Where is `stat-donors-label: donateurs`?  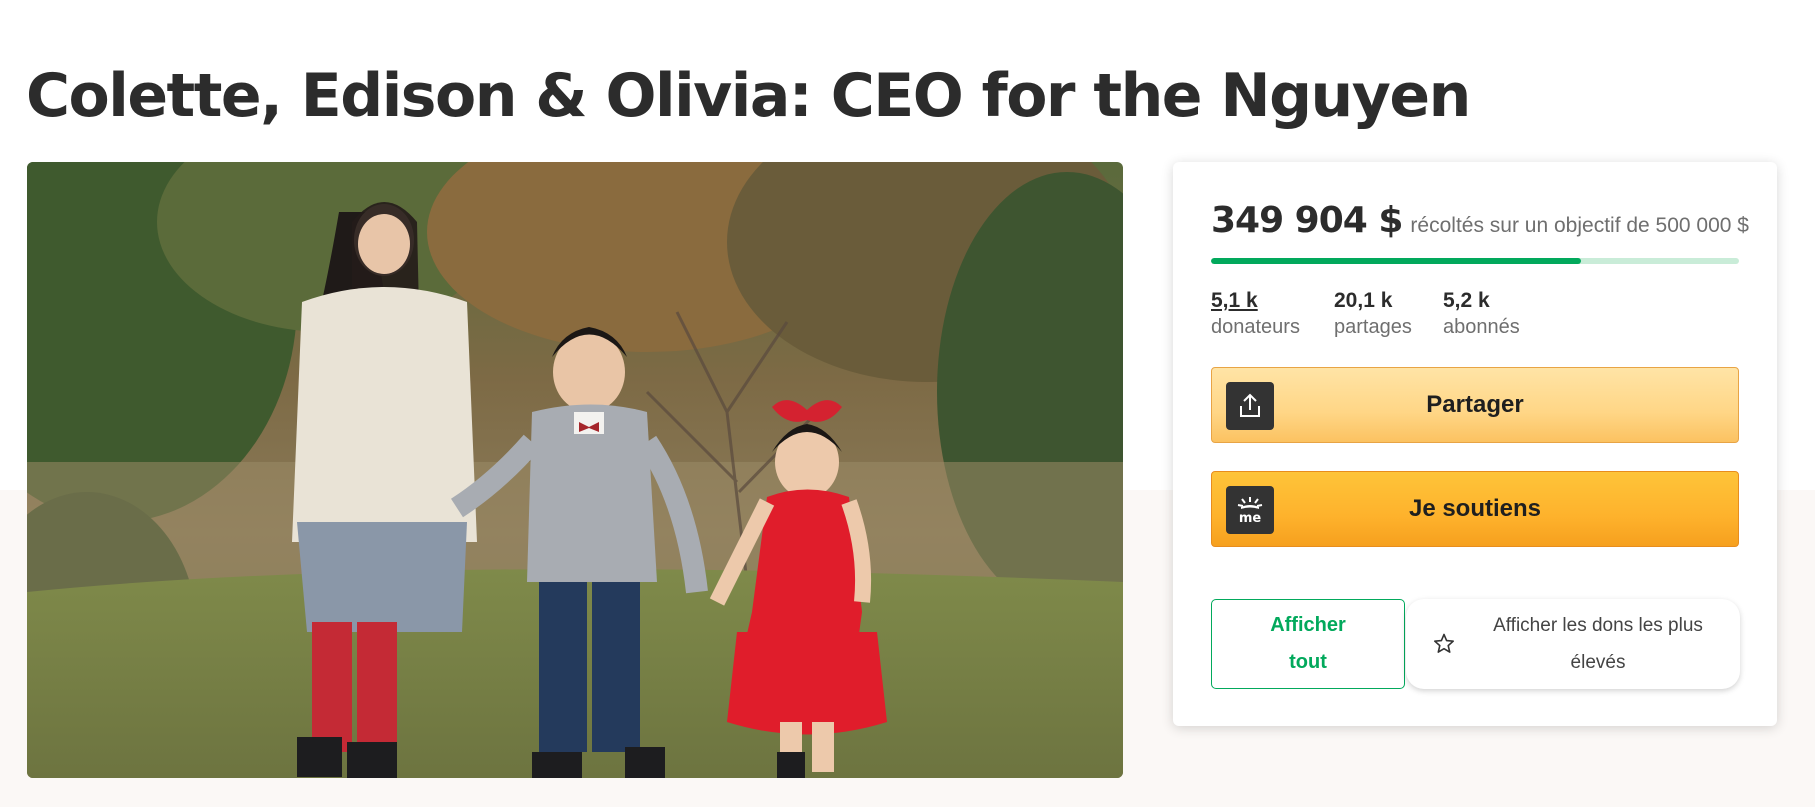 stat-donors-label: donateurs is located at coordinates (1255, 327).